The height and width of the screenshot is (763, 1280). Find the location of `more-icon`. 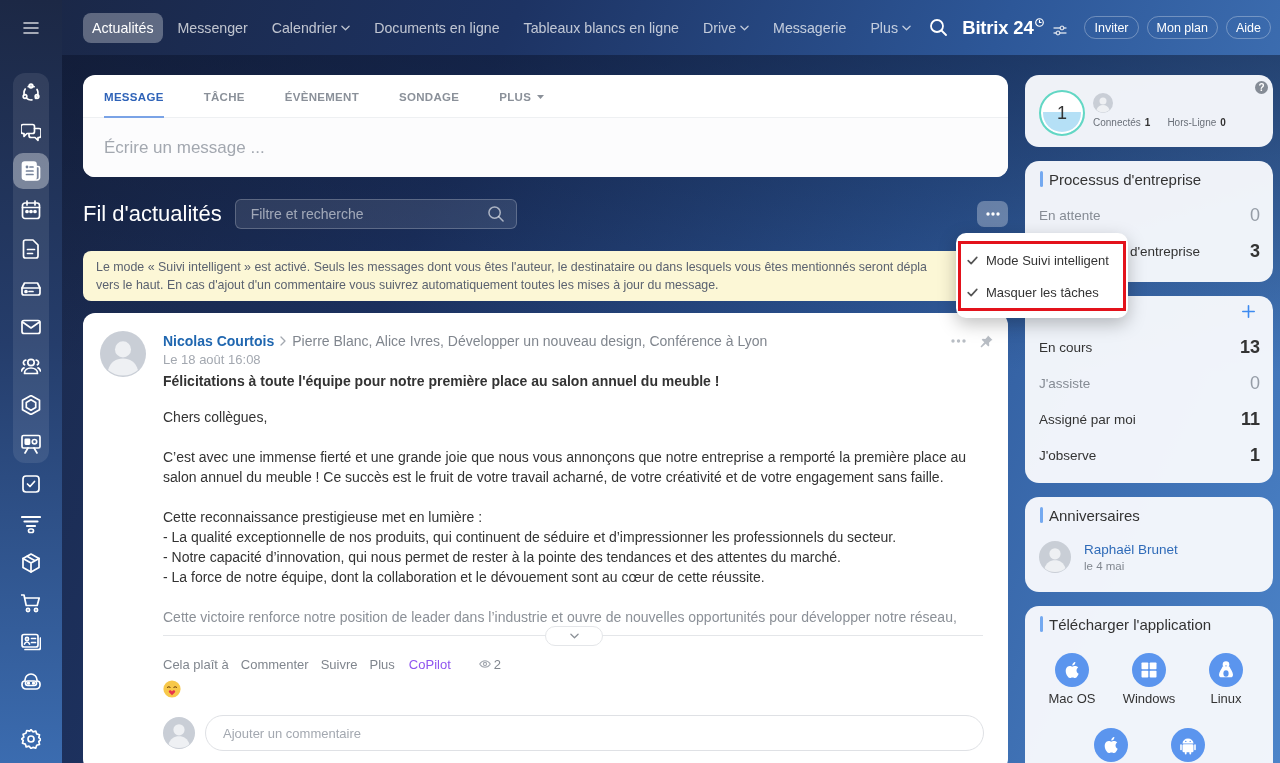

more-icon is located at coordinates (992, 214).